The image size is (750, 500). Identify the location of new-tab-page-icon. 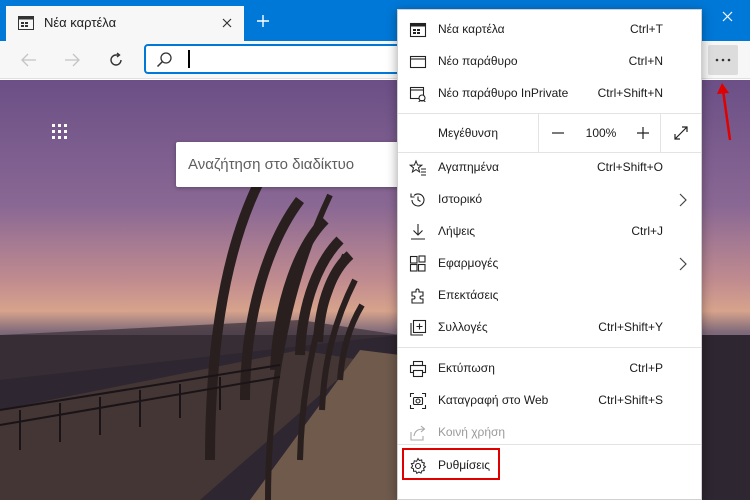
(26, 23).